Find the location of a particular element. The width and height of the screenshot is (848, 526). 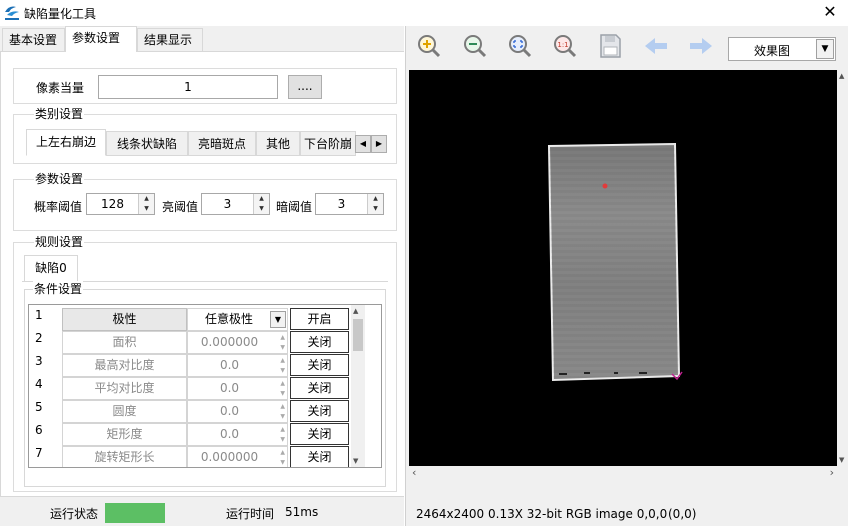

canvas-vertical-scrollbar: ▲ ▼ is located at coordinates (842, 268).